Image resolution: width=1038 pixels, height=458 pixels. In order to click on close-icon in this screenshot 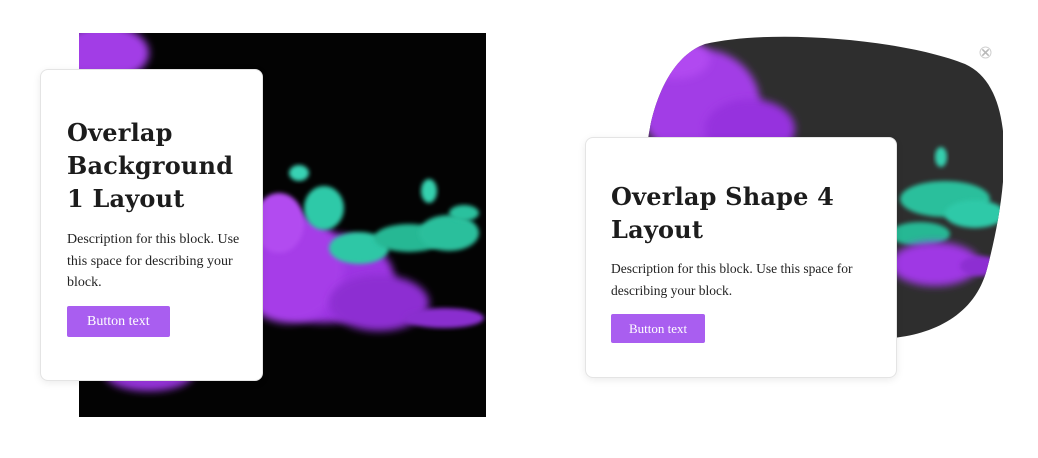, I will do `click(985, 51)`.